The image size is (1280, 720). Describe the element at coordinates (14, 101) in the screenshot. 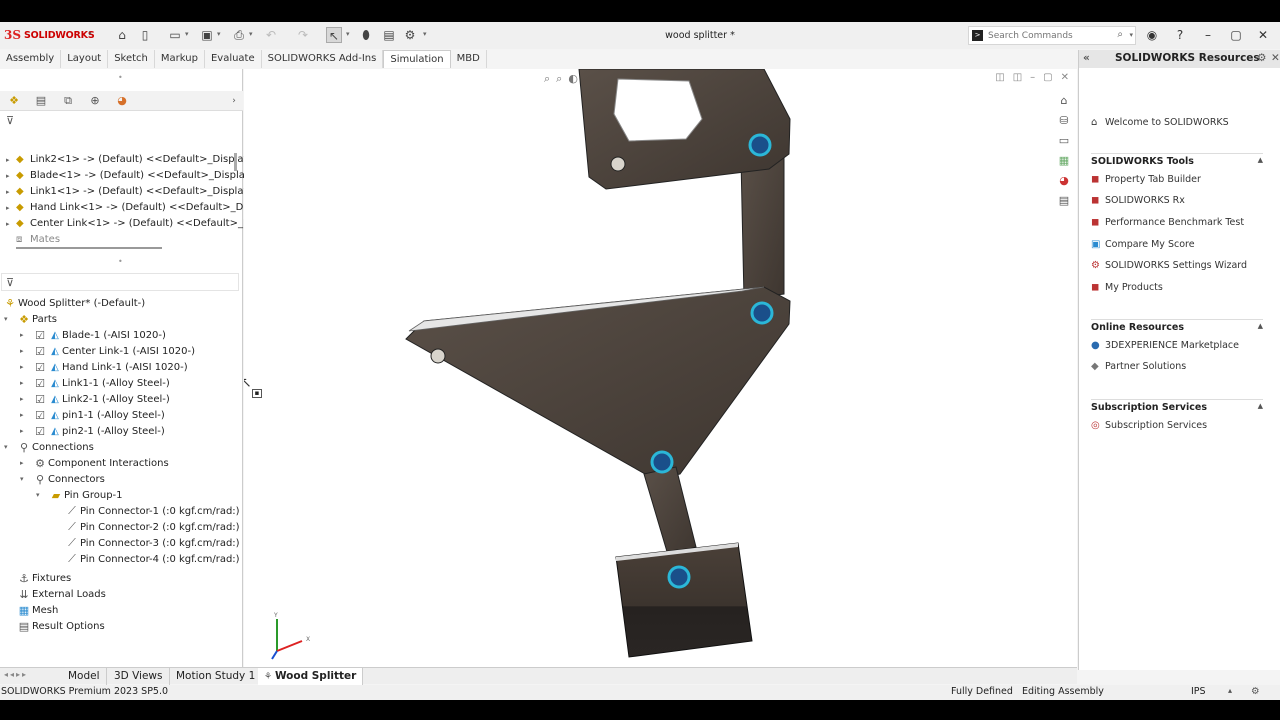

I see `feature-manager-icon: ❖` at that location.